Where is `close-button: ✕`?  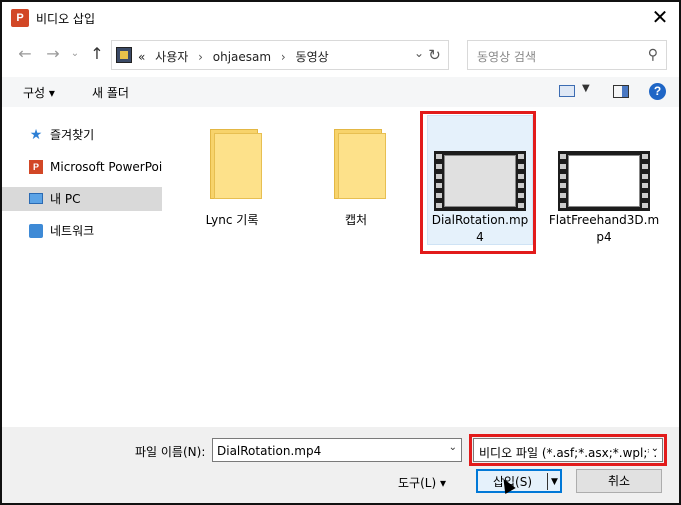 close-button: ✕ is located at coordinates (660, 17).